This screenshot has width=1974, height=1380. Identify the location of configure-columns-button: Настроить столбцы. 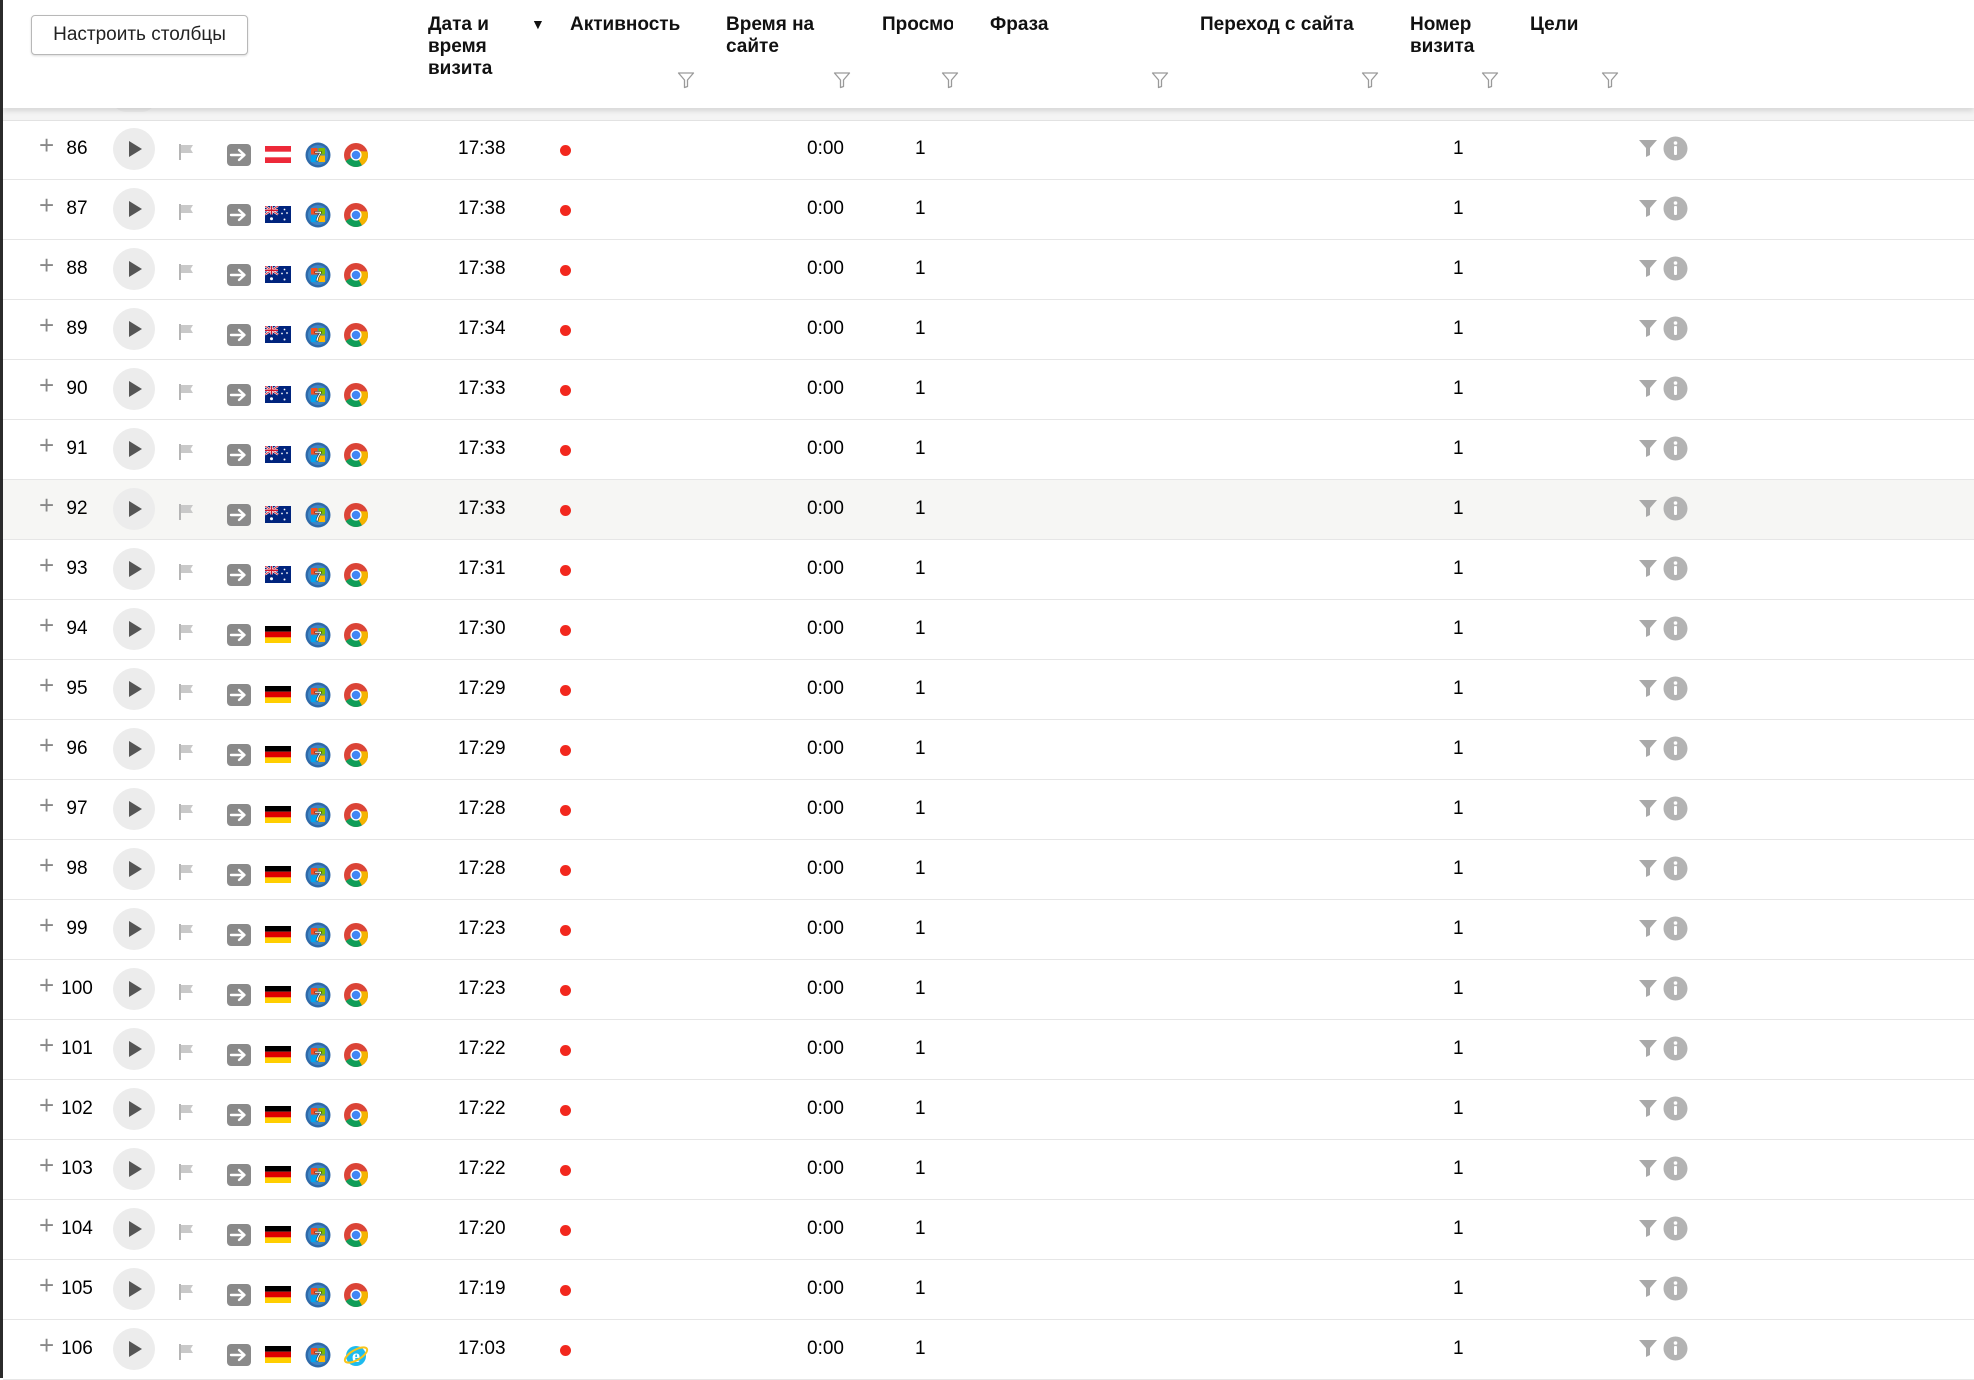
(139, 35).